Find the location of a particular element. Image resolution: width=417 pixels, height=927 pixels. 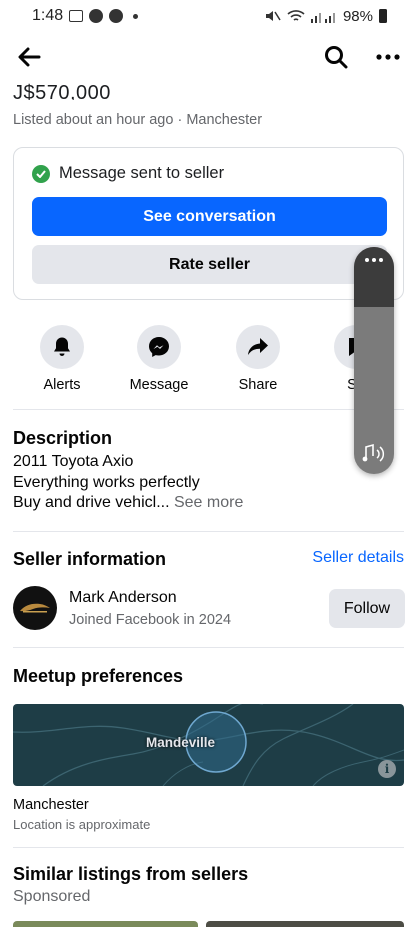

nav-actions is located at coordinates (362, 57).